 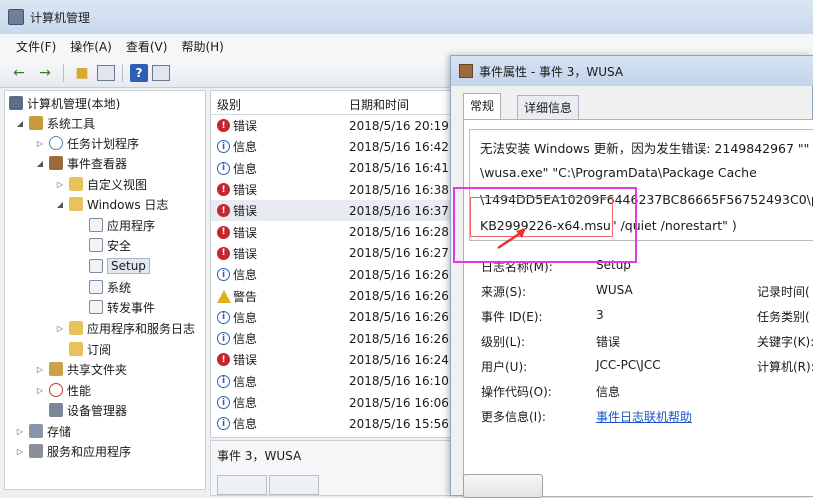 I want to click on tree-windows-logs-label: Windows 日志, so click(x=128, y=204).